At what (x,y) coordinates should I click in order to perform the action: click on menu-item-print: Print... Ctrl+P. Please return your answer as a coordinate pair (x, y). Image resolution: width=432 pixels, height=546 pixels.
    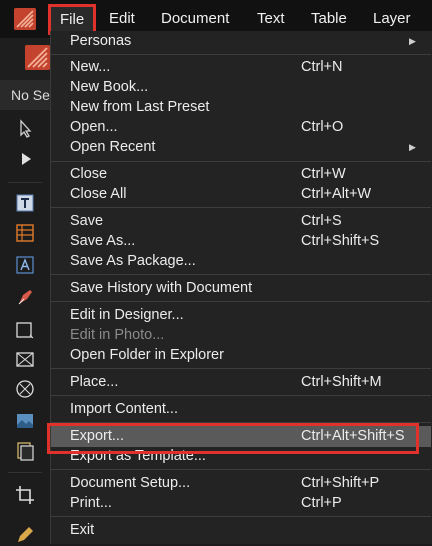
    Looking at the image, I should click on (241, 503).